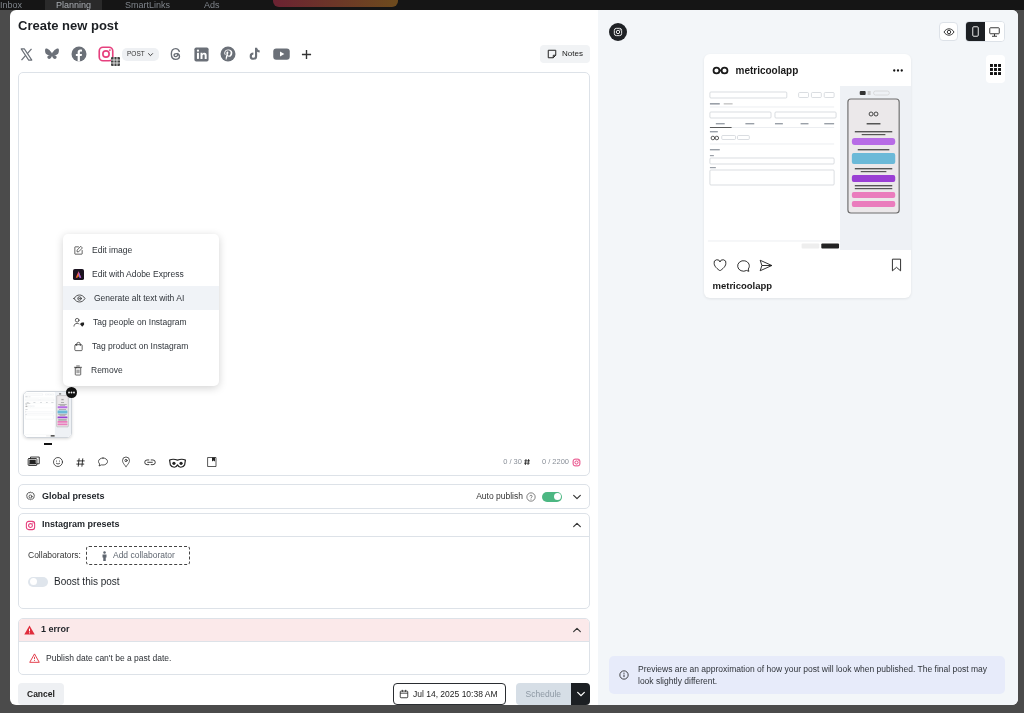 Image resolution: width=1024 pixels, height=713 pixels. What do you see at coordinates (78, 250) in the screenshot?
I see `edit-icon` at bounding box center [78, 250].